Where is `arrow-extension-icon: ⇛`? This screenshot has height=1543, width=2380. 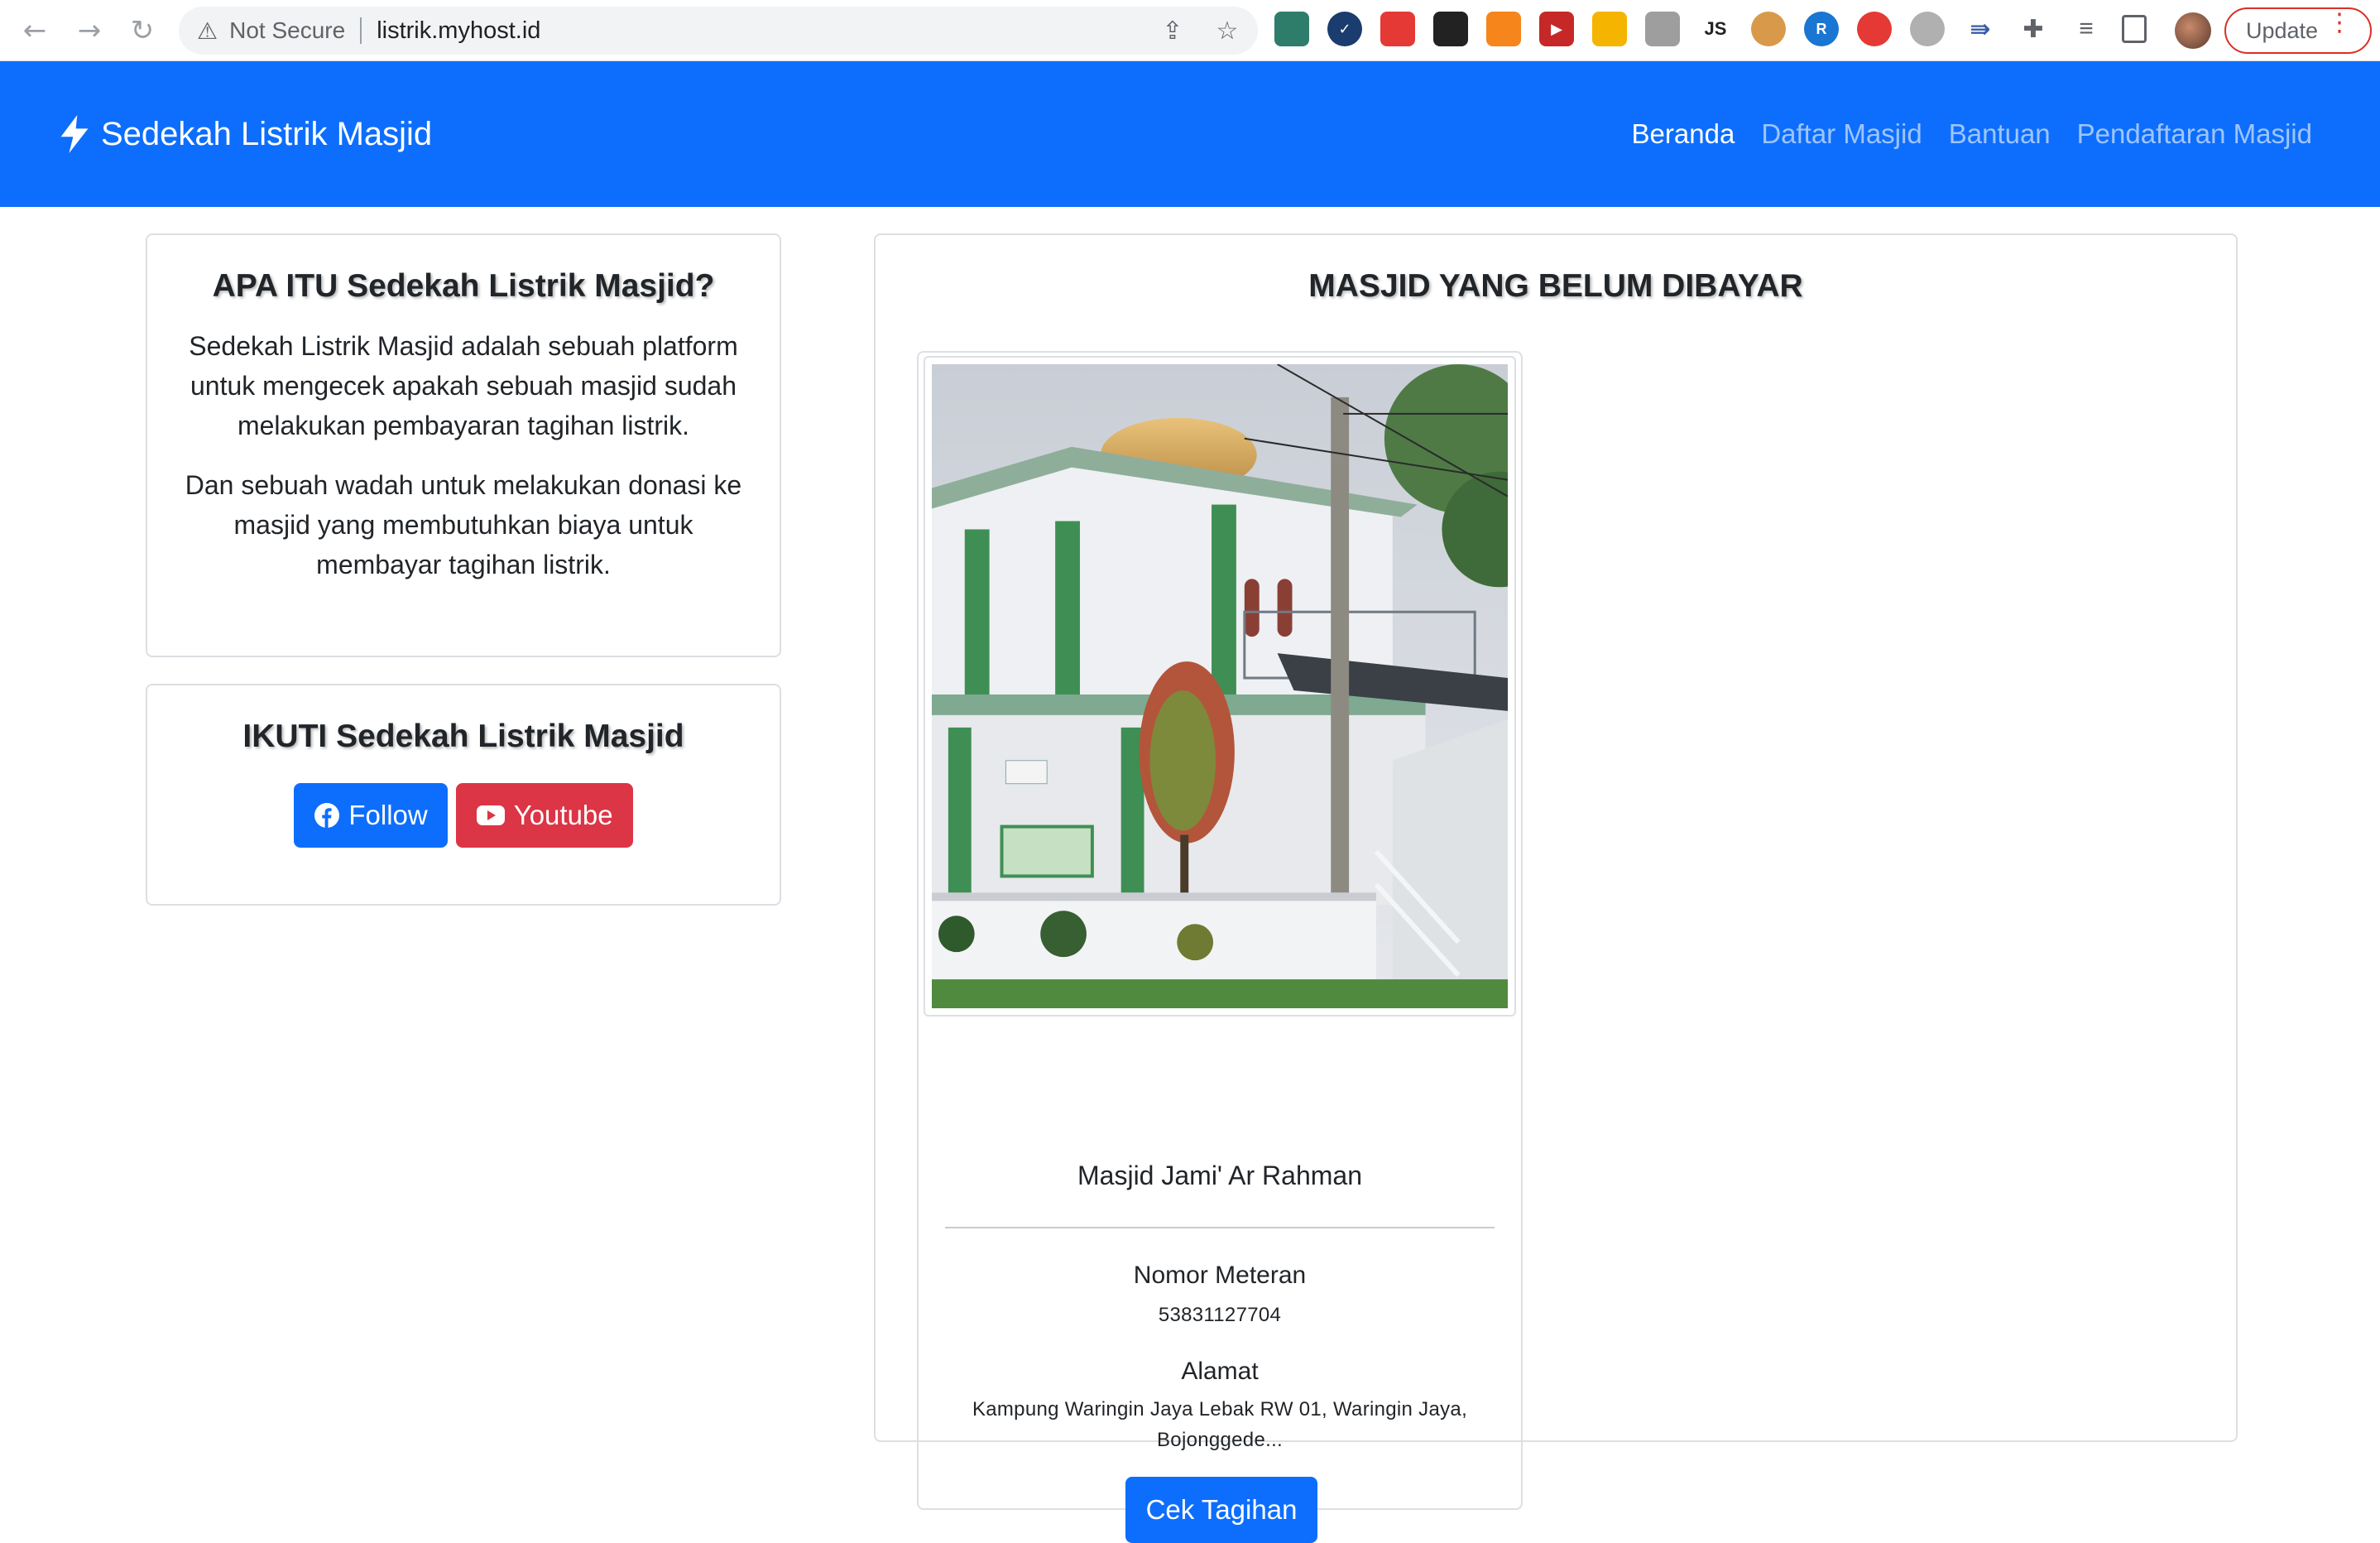
arrow-extension-icon: ⇛ is located at coordinates (1980, 29).